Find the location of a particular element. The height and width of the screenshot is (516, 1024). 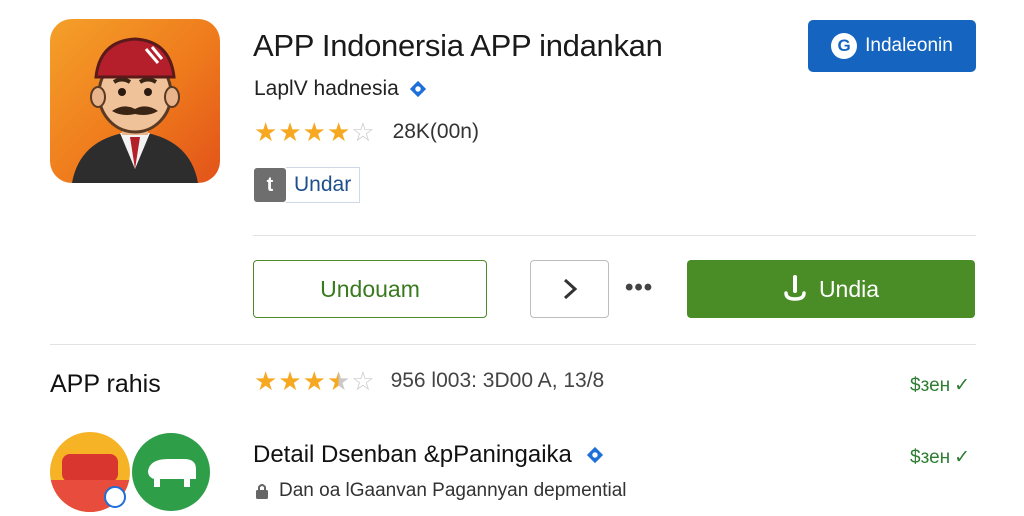

brand-button: G Indaleonin is located at coordinates (892, 46).